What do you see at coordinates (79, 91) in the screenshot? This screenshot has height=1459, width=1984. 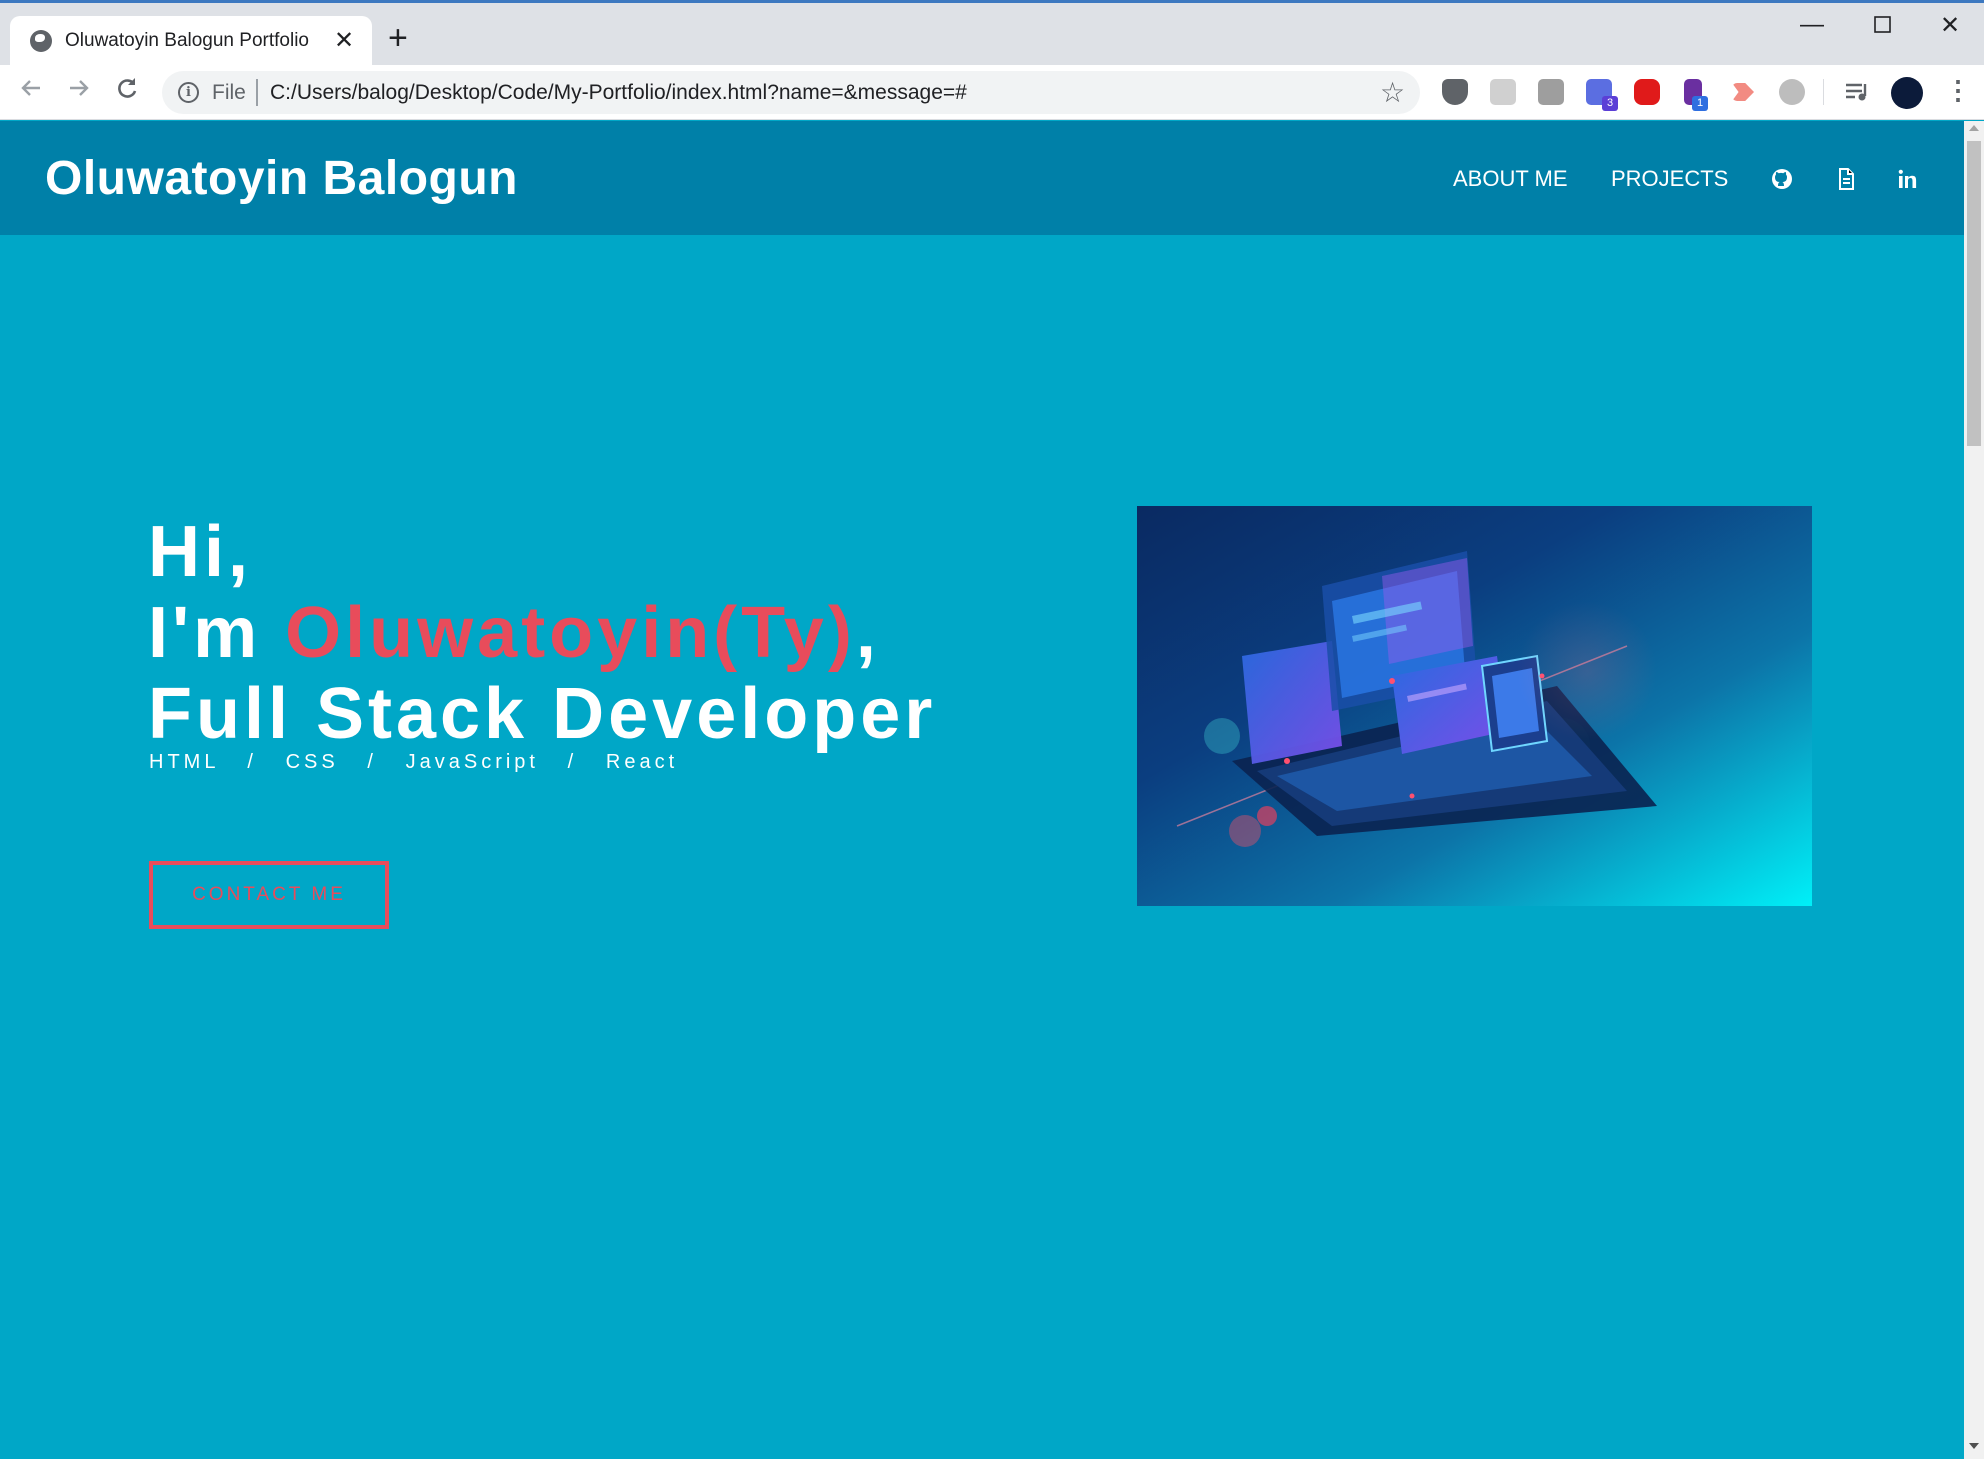 I see `forward-icon` at bounding box center [79, 91].